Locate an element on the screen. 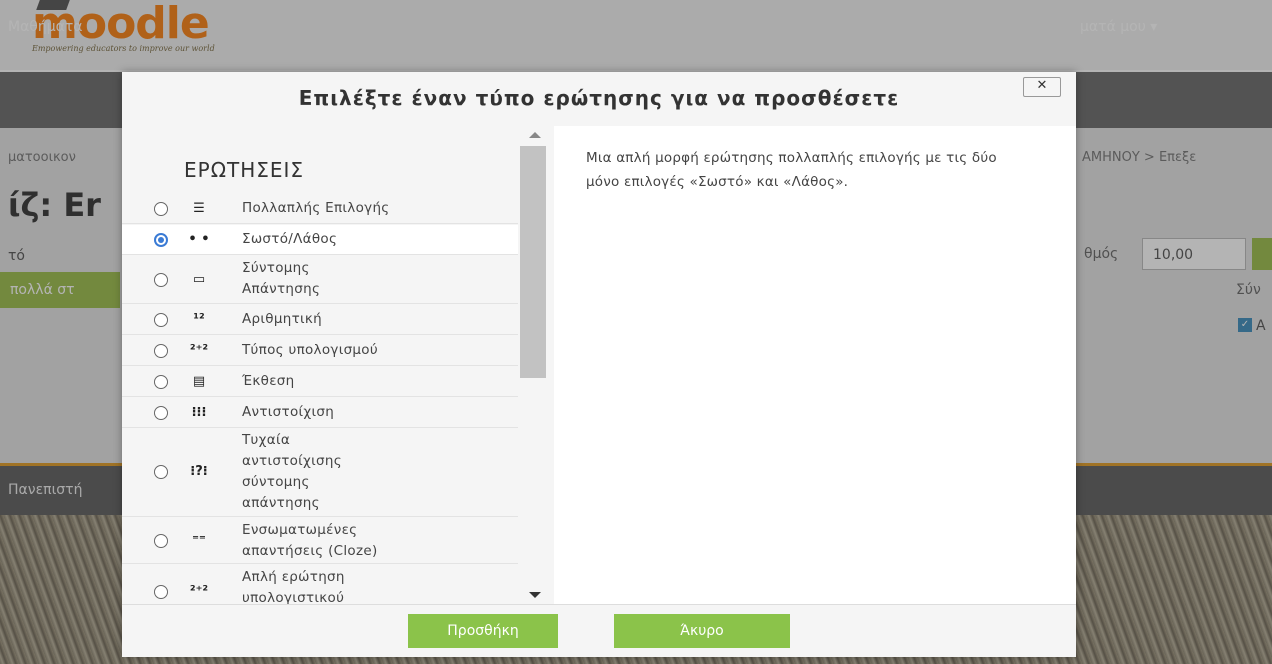 The image size is (1272, 664). calculatedsimple-icon: ²⁺² is located at coordinates (199, 591).